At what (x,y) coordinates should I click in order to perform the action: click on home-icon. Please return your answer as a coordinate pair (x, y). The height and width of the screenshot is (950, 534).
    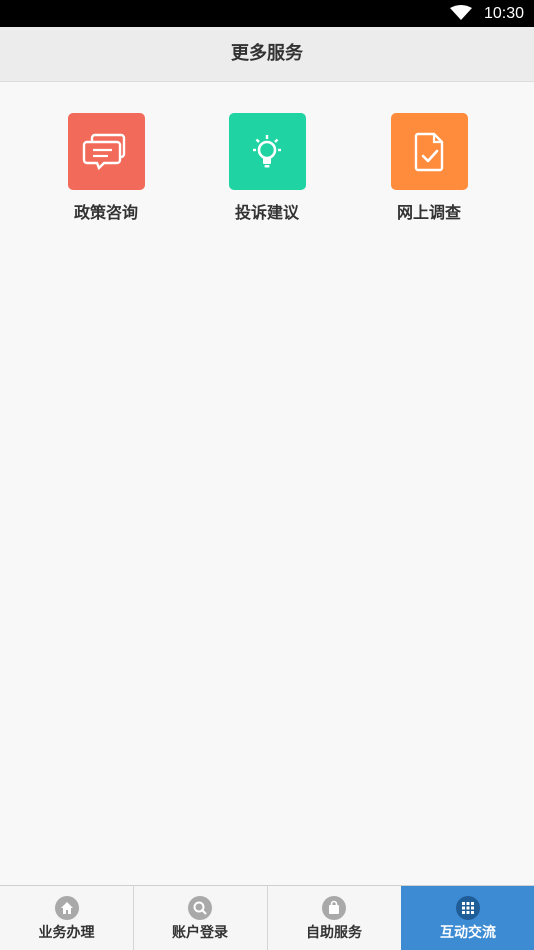
    Looking at the image, I should click on (66, 908).